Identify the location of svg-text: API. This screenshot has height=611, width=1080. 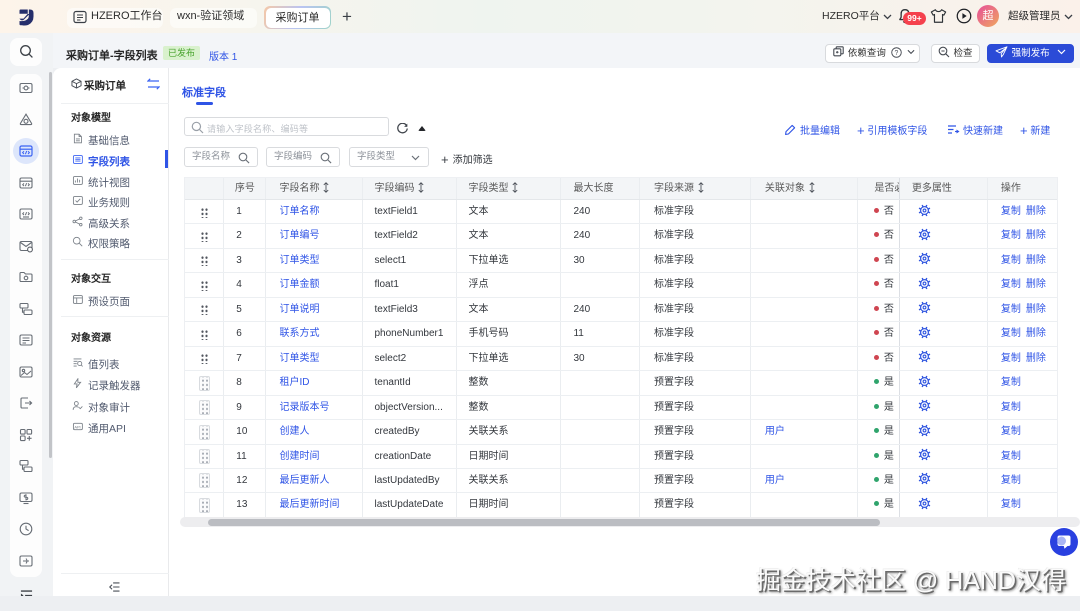
(77, 426).